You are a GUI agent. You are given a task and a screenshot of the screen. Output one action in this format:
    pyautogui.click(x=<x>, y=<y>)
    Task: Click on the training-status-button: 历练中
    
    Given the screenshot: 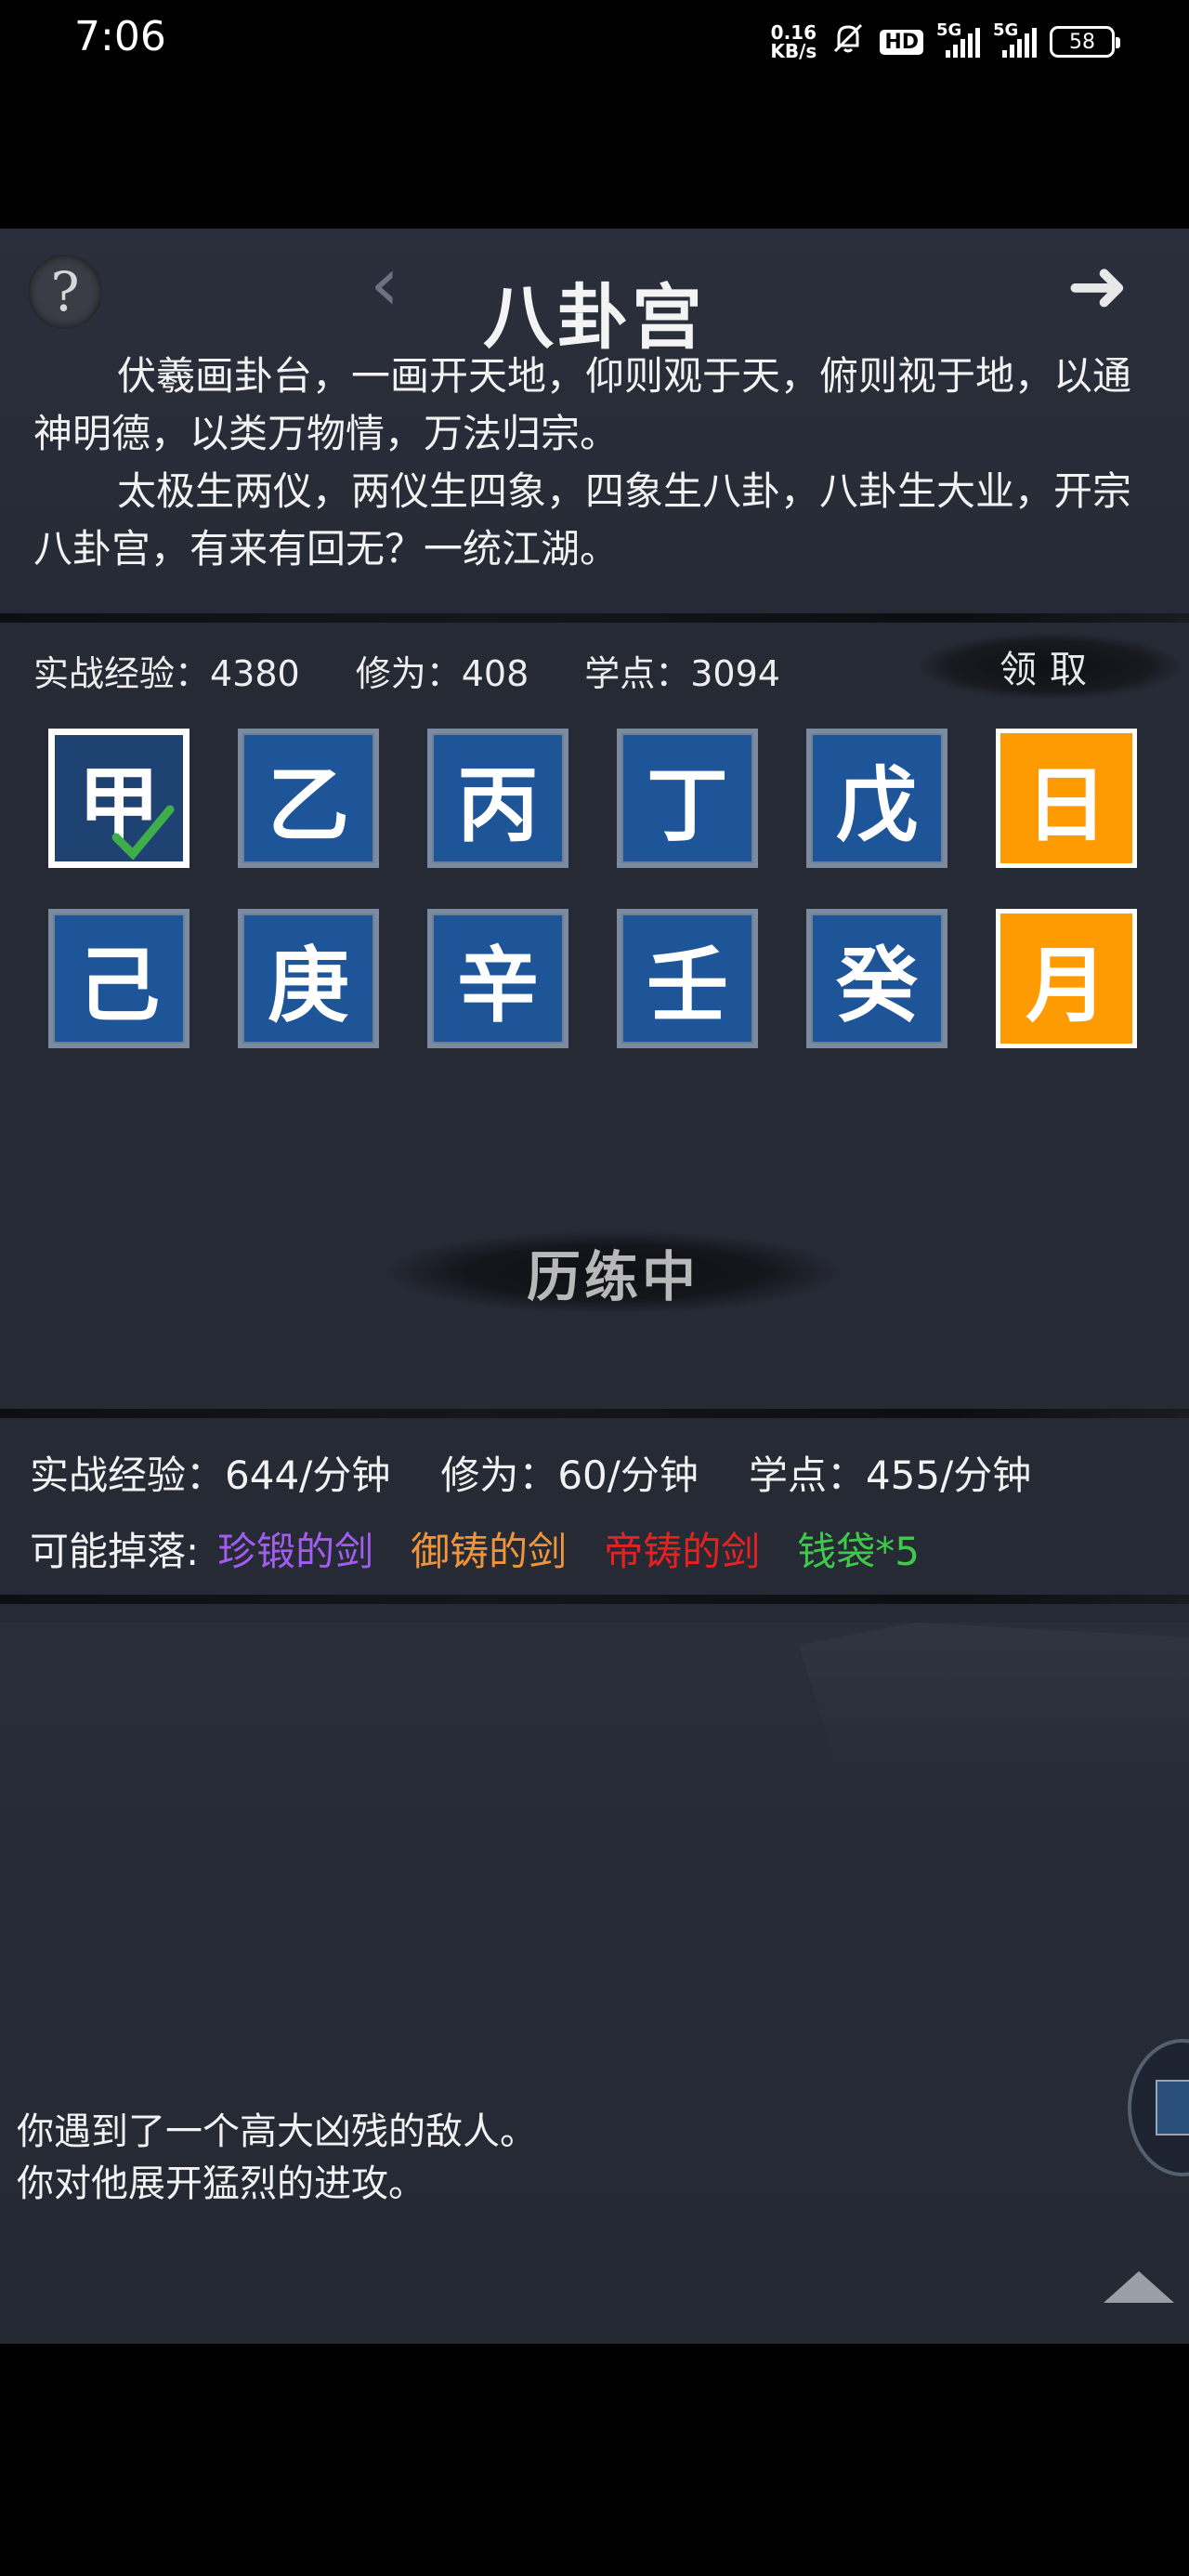 What is the action you would take?
    pyautogui.click(x=613, y=1272)
    